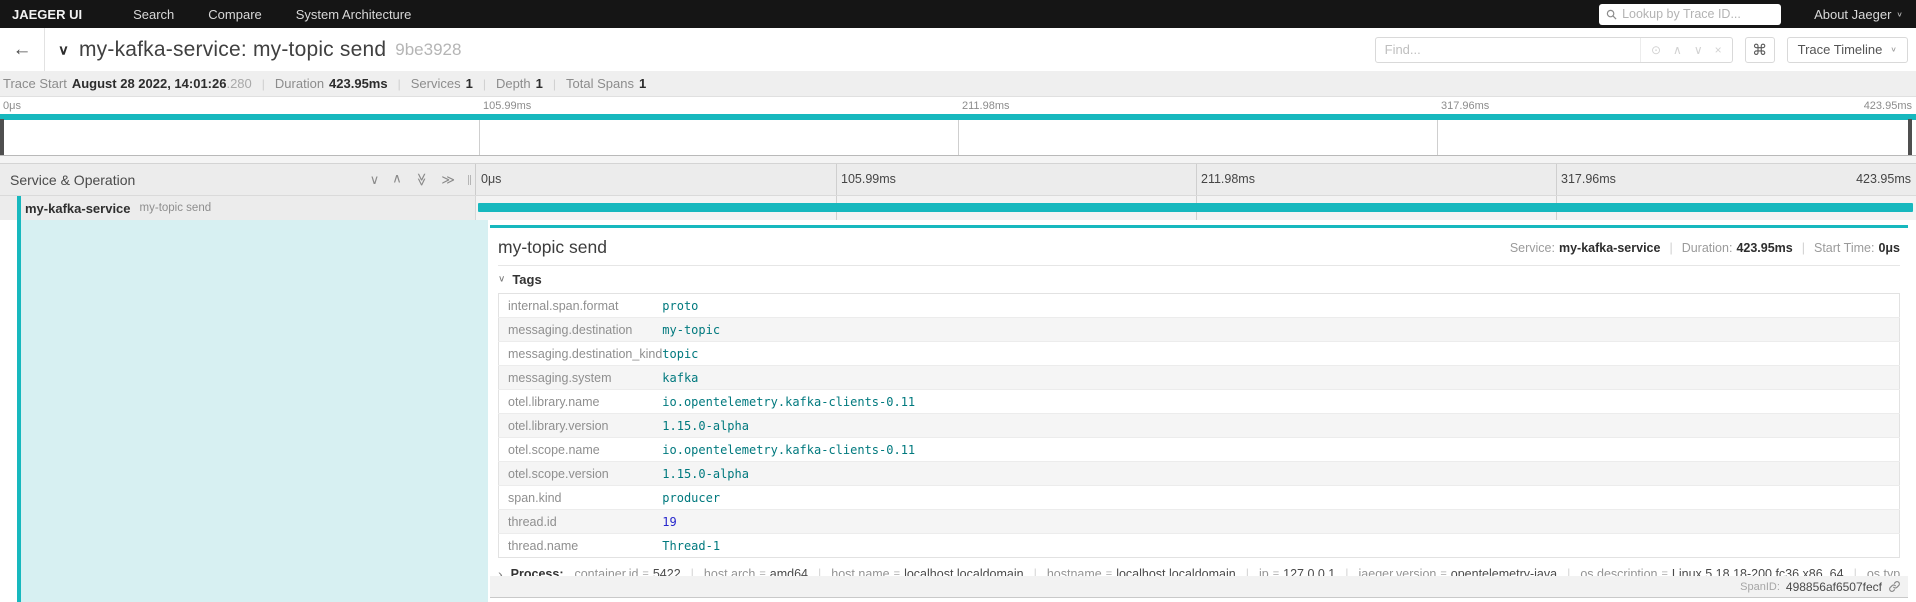 Image resolution: width=1916 pixels, height=602 pixels. I want to click on tag-row: messaging.destination my-topic, so click(1199, 329).